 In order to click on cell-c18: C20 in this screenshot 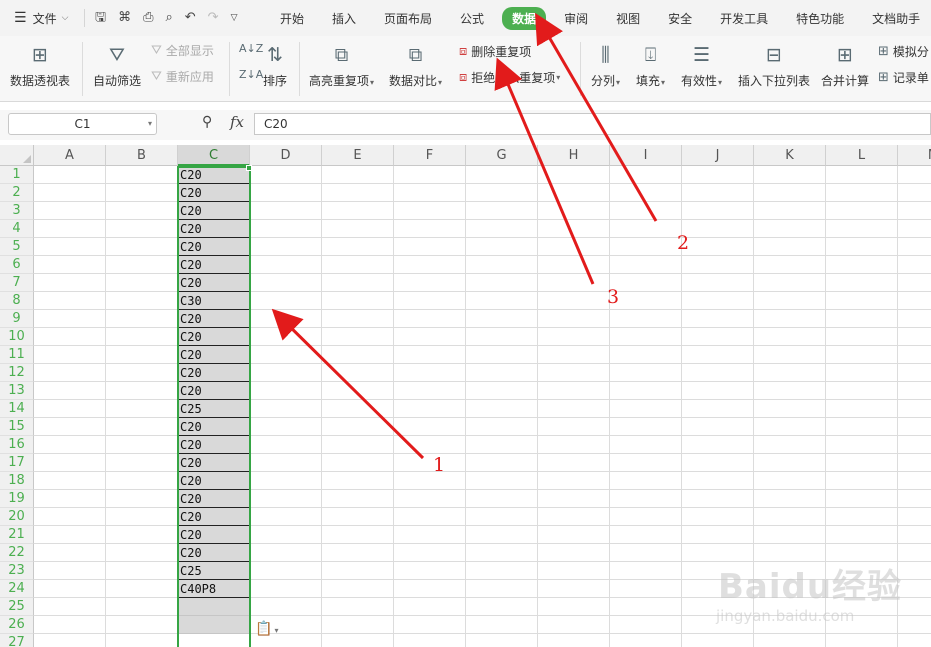, I will do `click(214, 481)`.